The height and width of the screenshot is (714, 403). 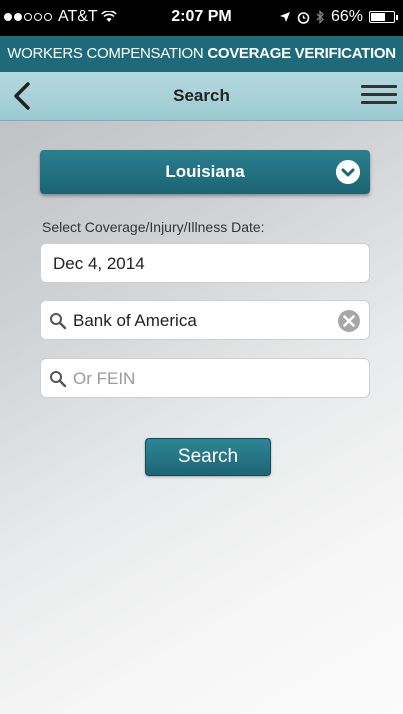 What do you see at coordinates (383, 17) in the screenshot?
I see `battery-icon` at bounding box center [383, 17].